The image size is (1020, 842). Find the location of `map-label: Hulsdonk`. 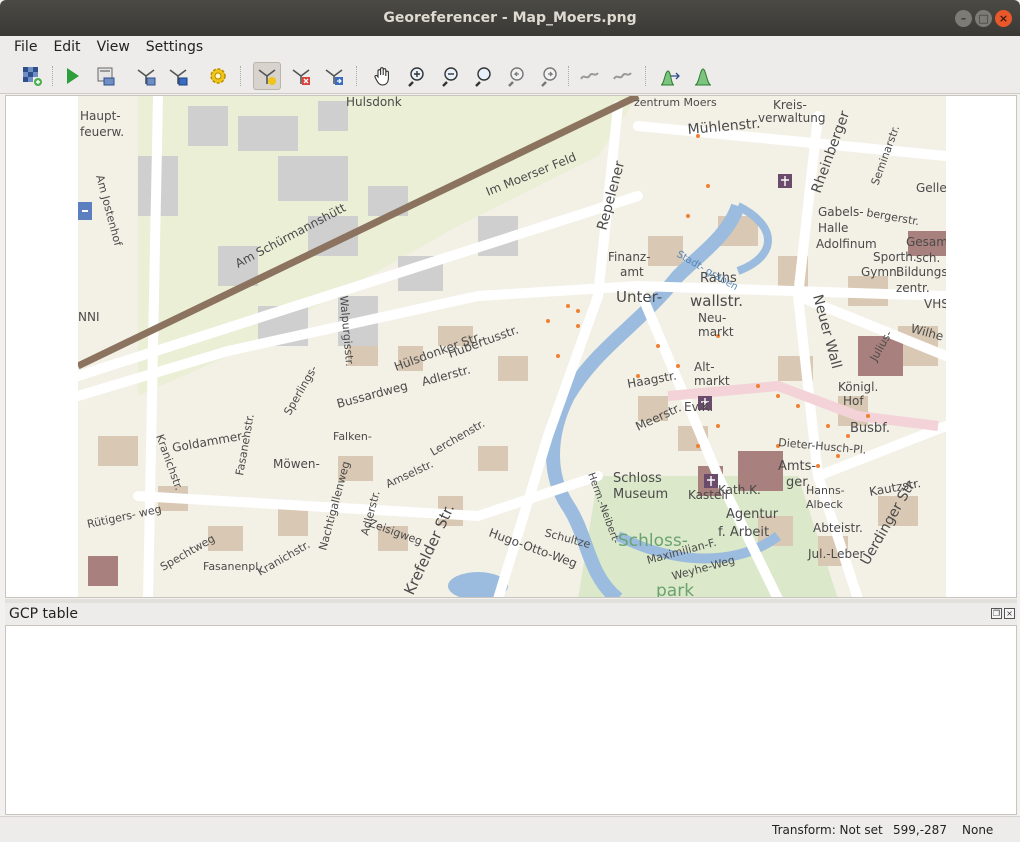

map-label: Hulsdonk is located at coordinates (374, 102).